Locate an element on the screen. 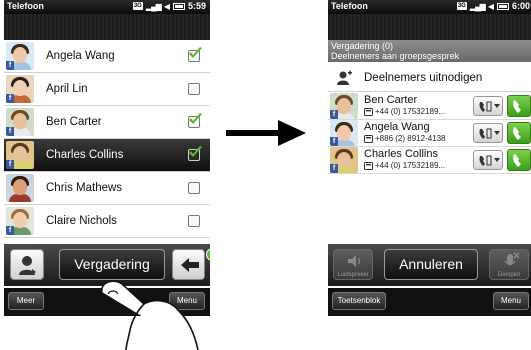 The width and height of the screenshot is (531, 350). conference-title: Vergadering (0) is located at coordinates (362, 46).